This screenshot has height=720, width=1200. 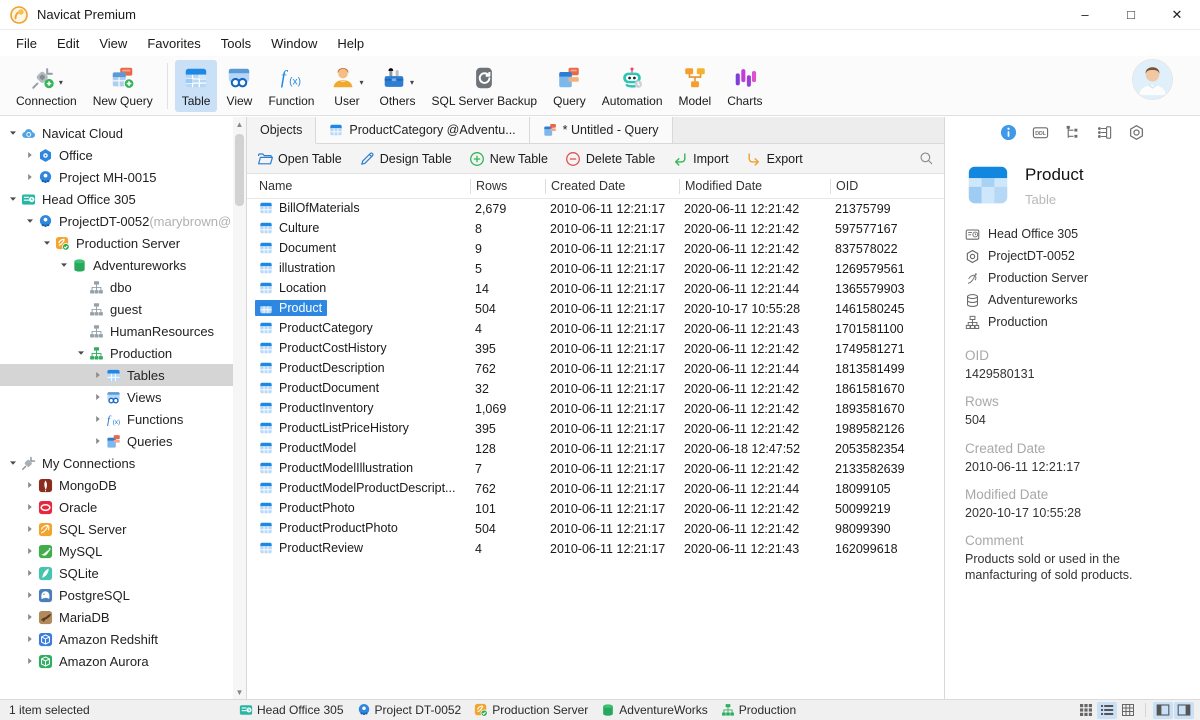 I want to click on tree-item-mariadb: MariaDB, so click(x=123, y=617).